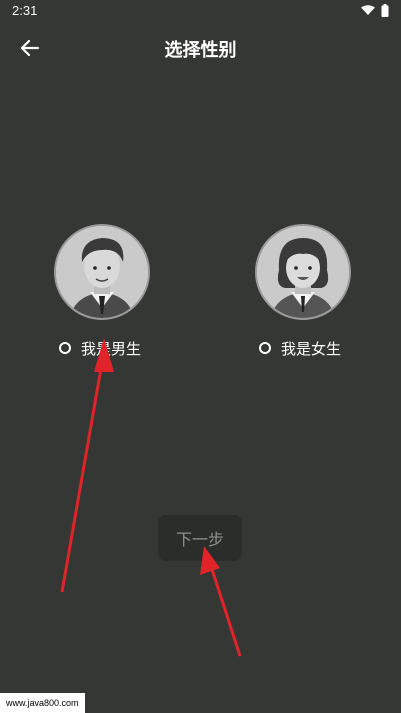  I want to click on female-radio, so click(265, 348).